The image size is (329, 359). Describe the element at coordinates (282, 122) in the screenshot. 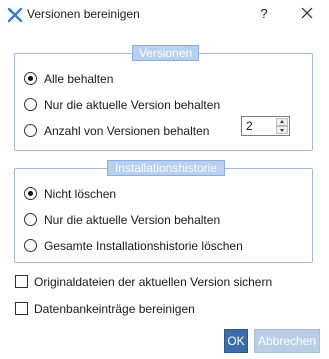

I see `stepper-up-icon` at that location.